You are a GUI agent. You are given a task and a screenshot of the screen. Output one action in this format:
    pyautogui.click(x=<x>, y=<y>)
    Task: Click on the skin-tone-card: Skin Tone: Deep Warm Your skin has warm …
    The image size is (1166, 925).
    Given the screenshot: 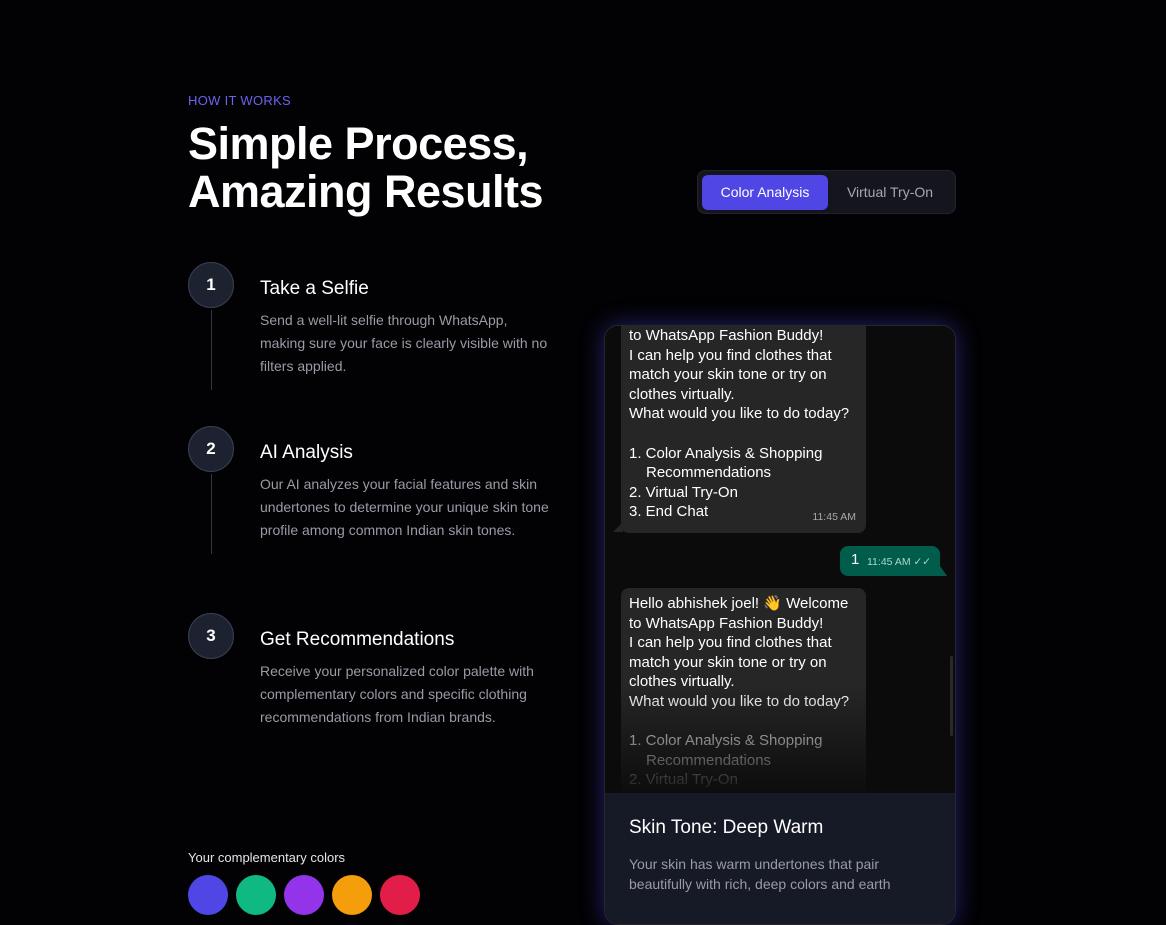 What is the action you would take?
    pyautogui.click(x=780, y=858)
    